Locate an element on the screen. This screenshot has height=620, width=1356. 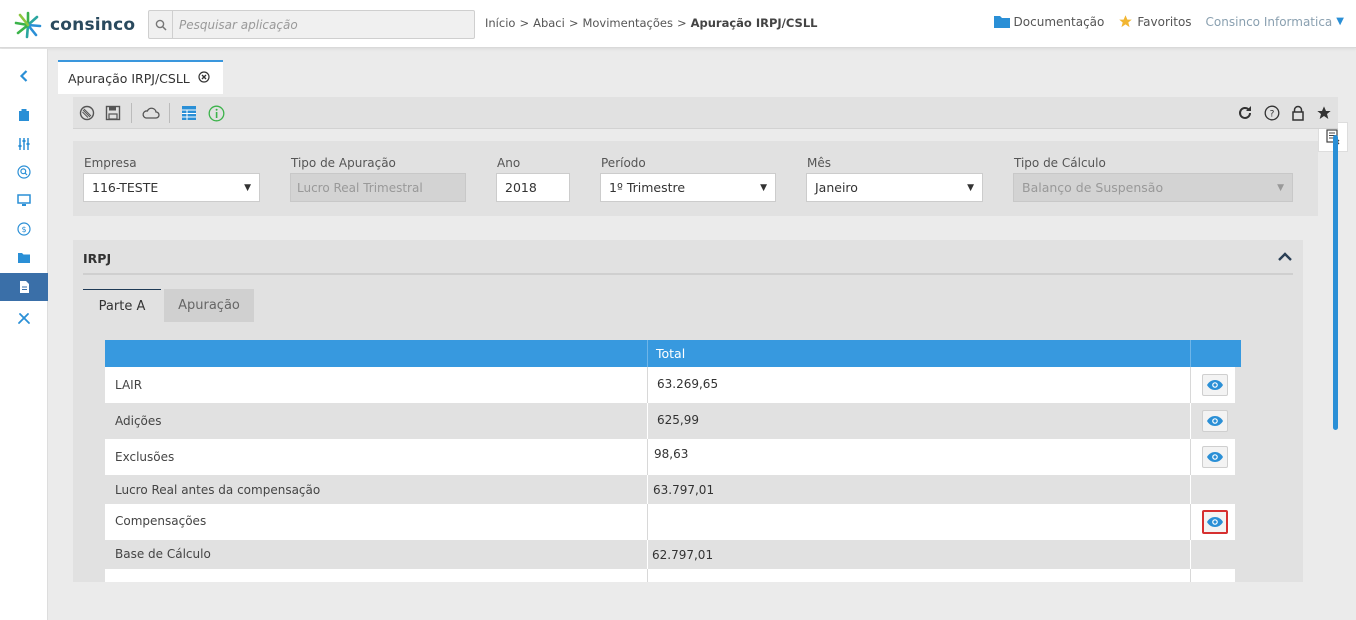
row-total: 63.269,65 is located at coordinates (688, 384).